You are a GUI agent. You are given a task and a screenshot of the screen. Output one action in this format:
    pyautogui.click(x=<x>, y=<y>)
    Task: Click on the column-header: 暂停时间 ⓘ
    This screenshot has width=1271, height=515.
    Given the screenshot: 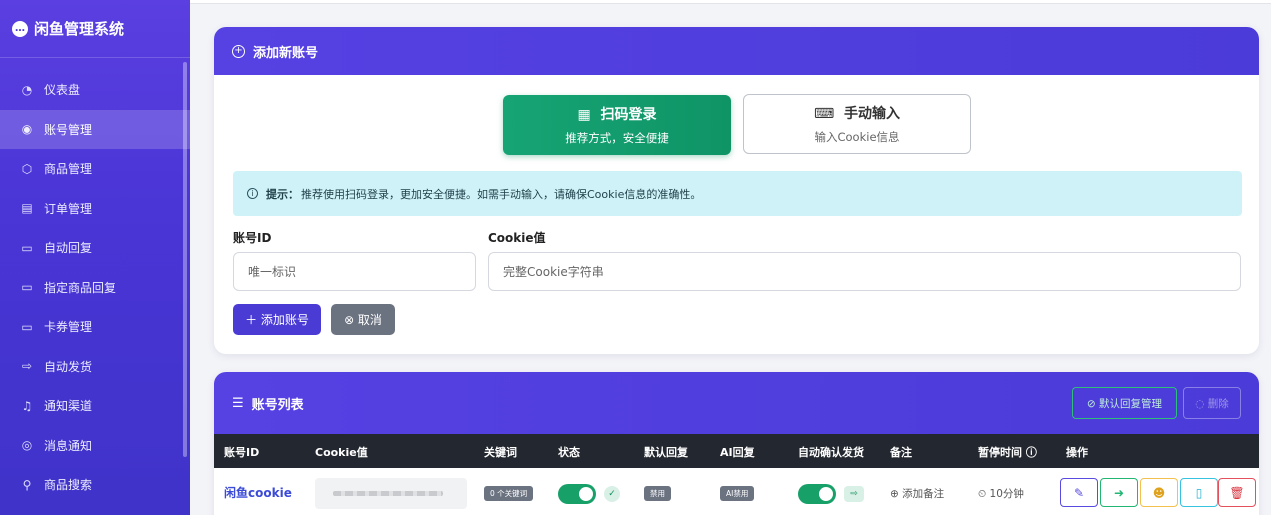 What is the action you would take?
    pyautogui.click(x=1007, y=452)
    